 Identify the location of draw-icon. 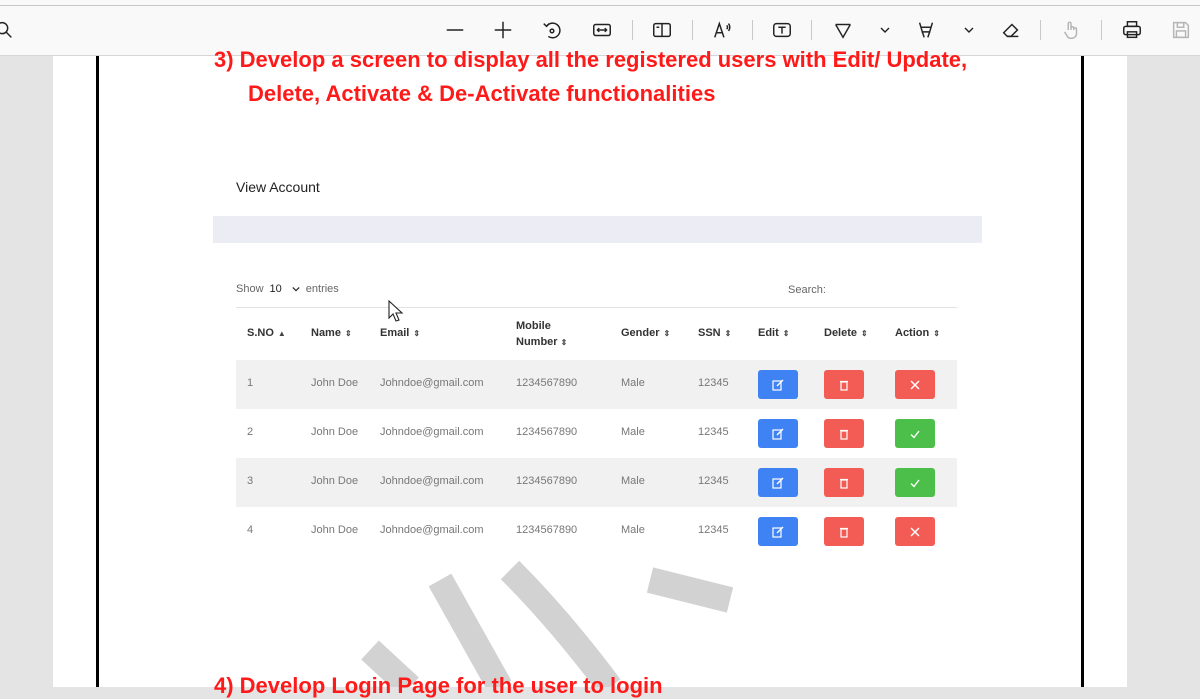
(843, 30).